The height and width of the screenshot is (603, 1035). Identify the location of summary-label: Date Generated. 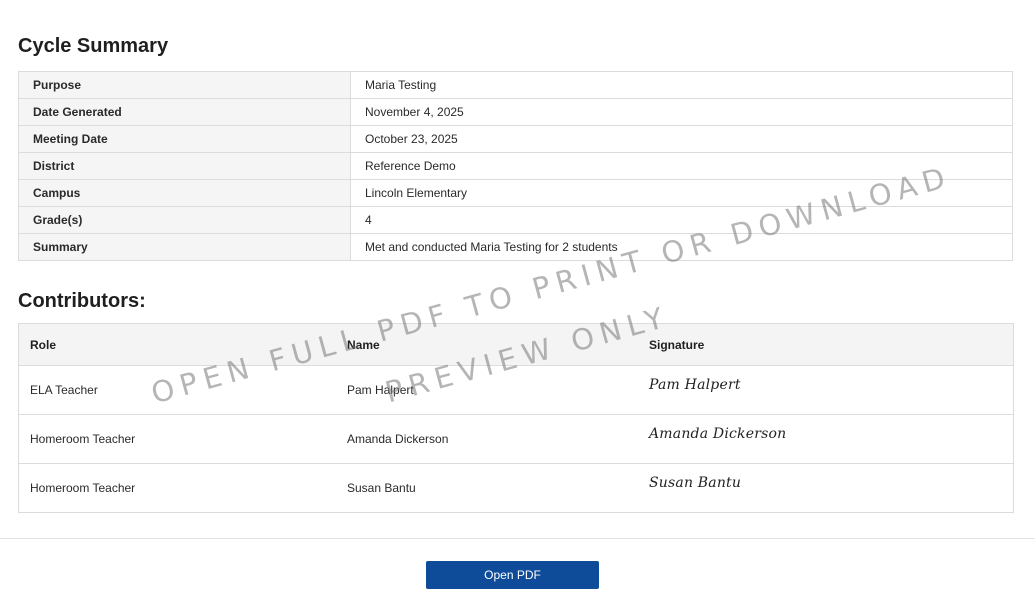
(184, 112).